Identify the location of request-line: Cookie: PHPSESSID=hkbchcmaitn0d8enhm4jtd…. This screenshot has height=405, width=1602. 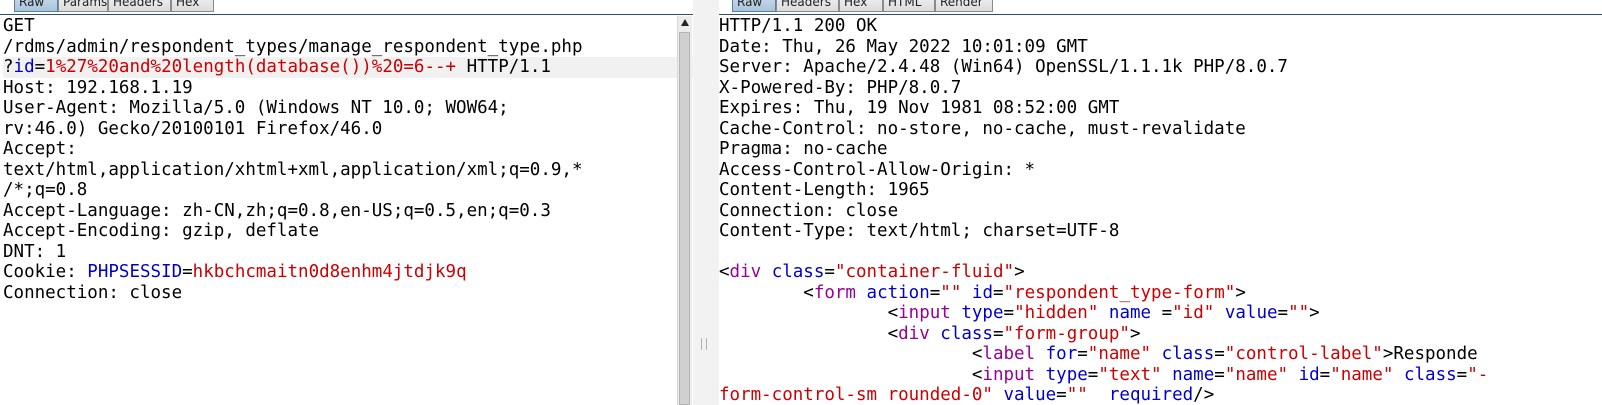
(348, 272).